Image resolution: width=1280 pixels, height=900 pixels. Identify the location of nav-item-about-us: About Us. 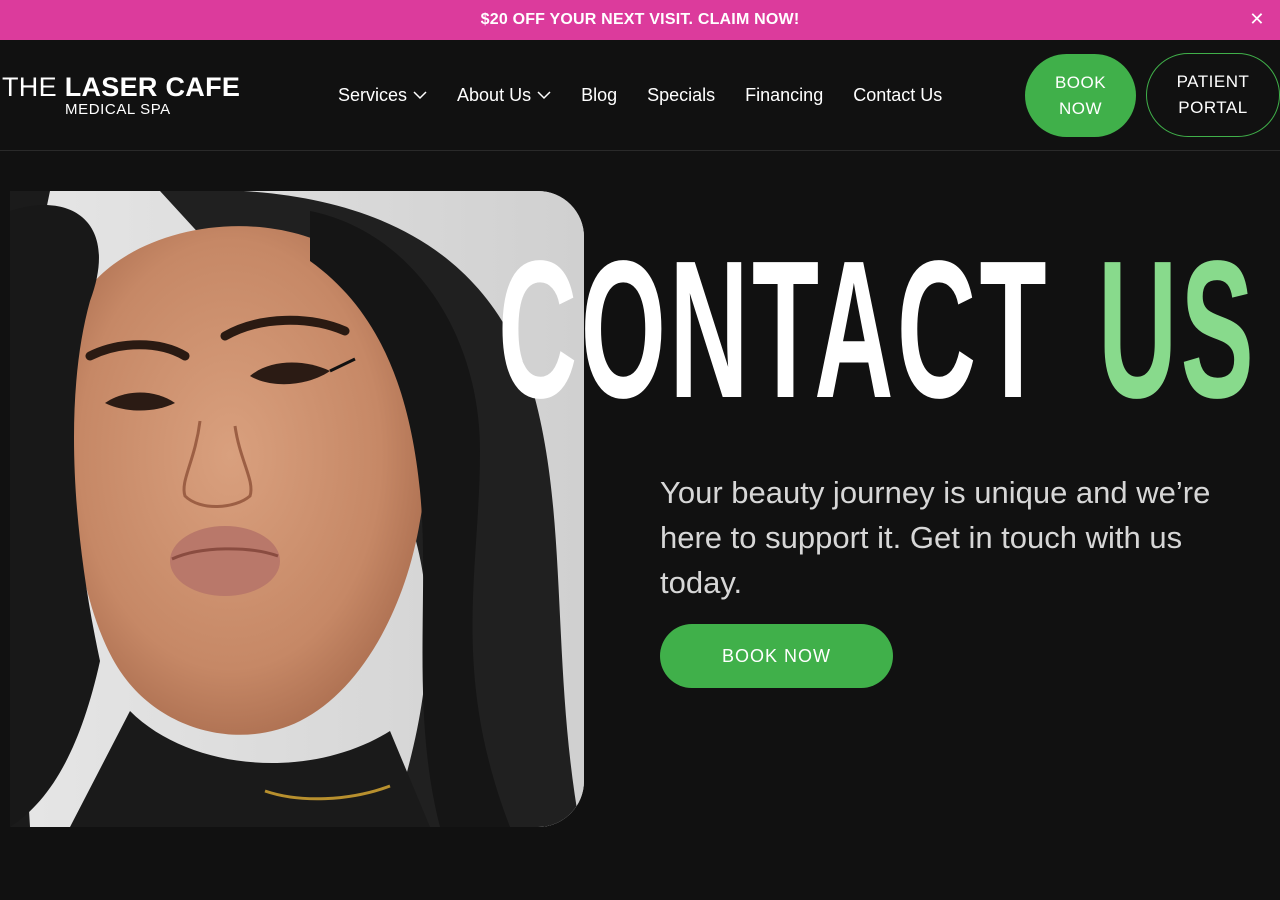
(504, 95).